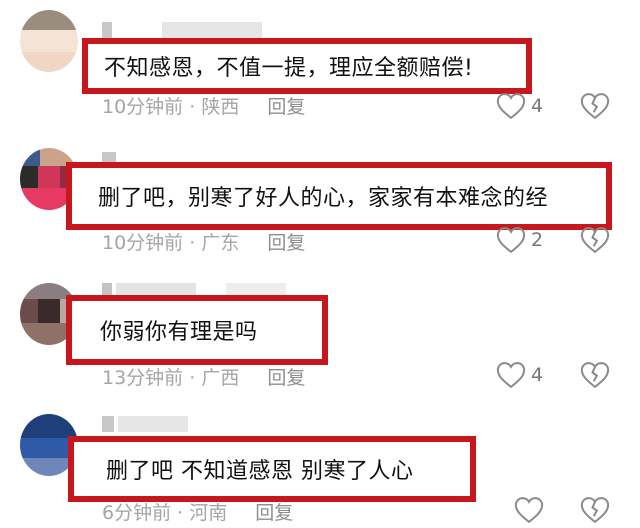  I want to click on avatar, so click(49, 41).